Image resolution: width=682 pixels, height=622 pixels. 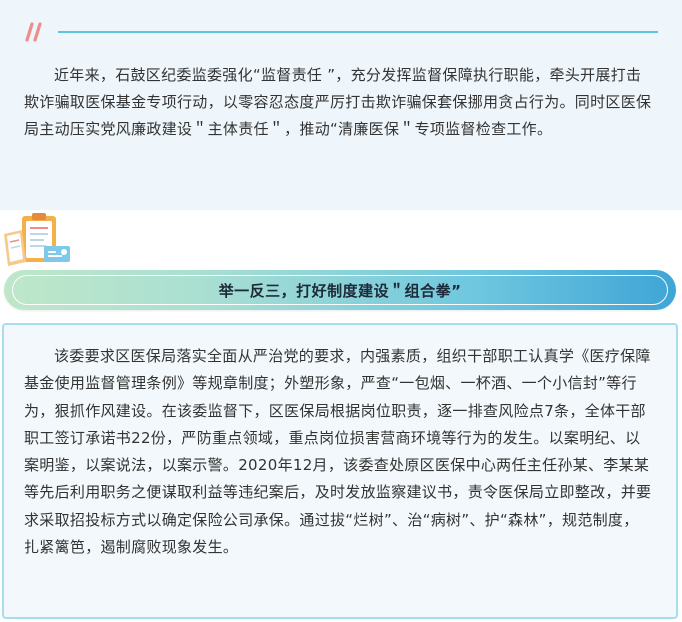 I want to click on section-title-banner: 举一反三，打好制度建设＂组合拳”, so click(x=340, y=290).